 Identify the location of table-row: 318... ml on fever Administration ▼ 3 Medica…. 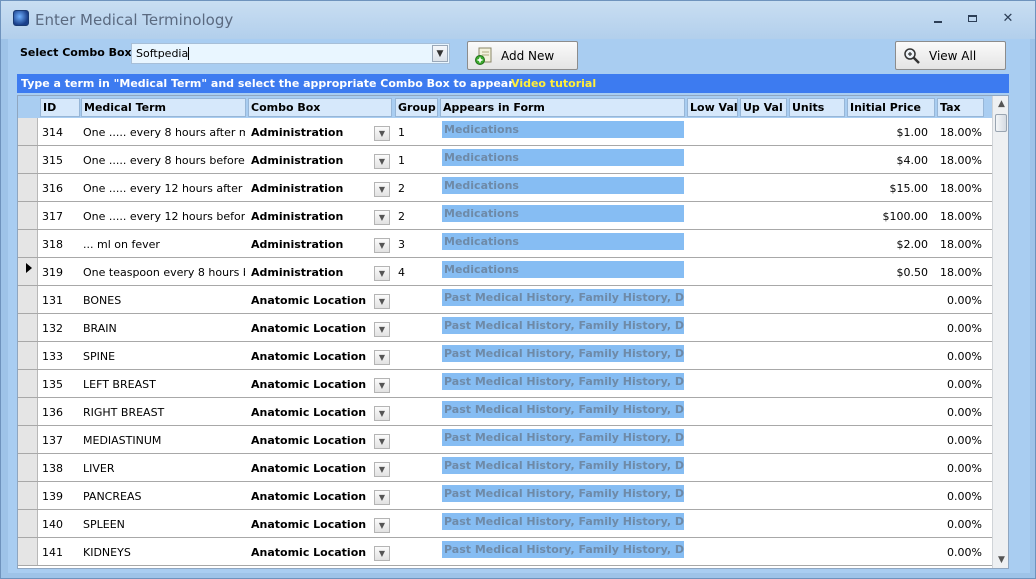
(505, 244).